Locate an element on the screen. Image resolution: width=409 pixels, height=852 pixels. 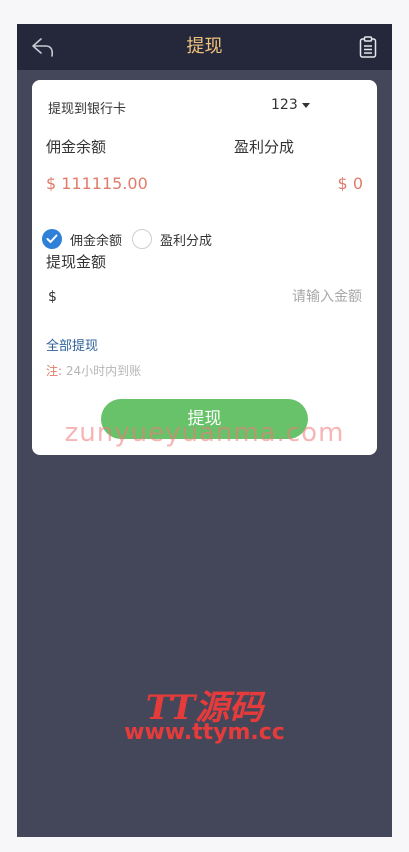
radio-profit is located at coordinates (142, 239).